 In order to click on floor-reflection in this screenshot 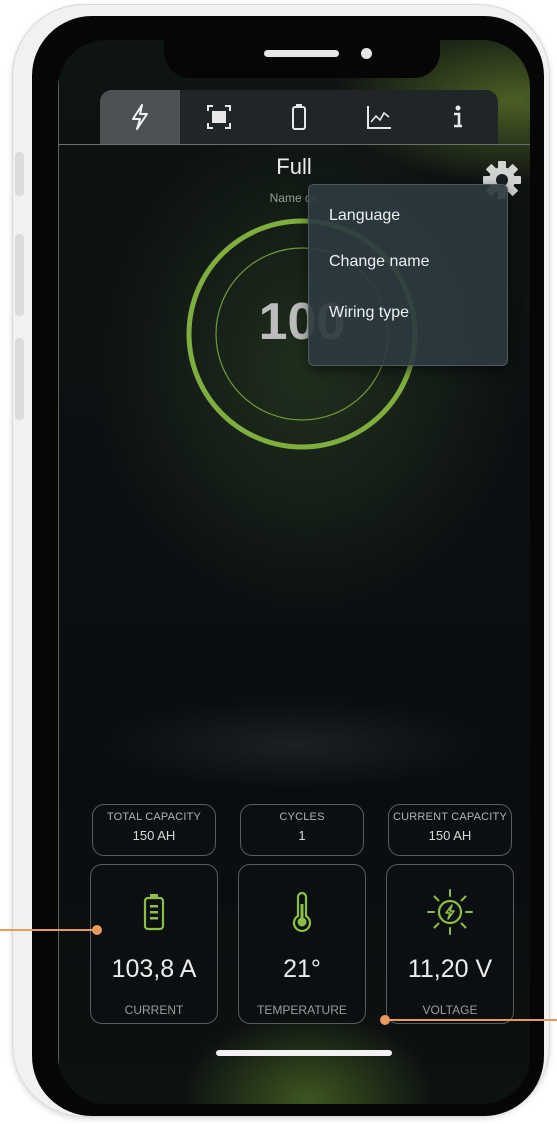, I will do `click(294, 745)`.